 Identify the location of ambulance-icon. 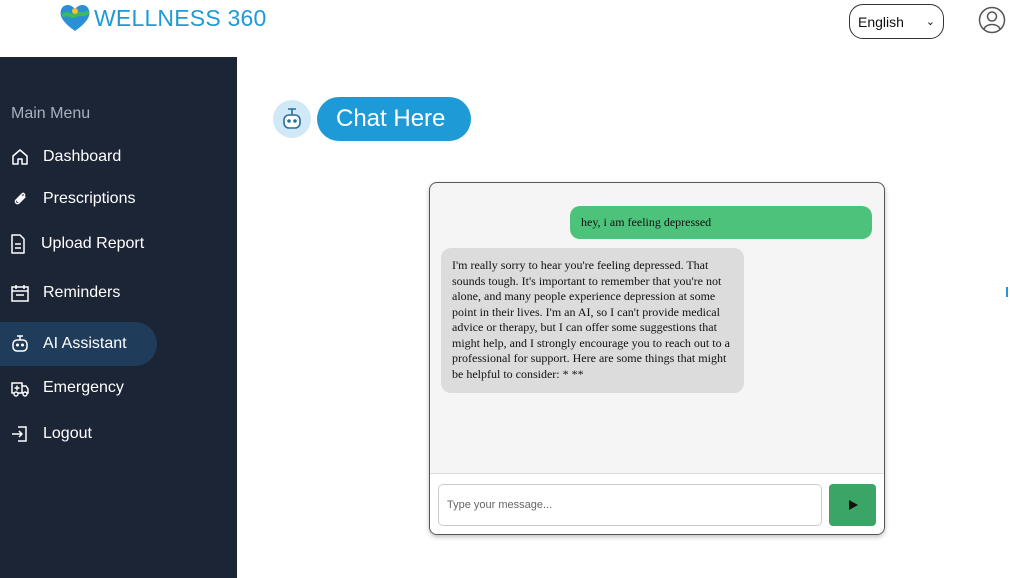
(20, 388).